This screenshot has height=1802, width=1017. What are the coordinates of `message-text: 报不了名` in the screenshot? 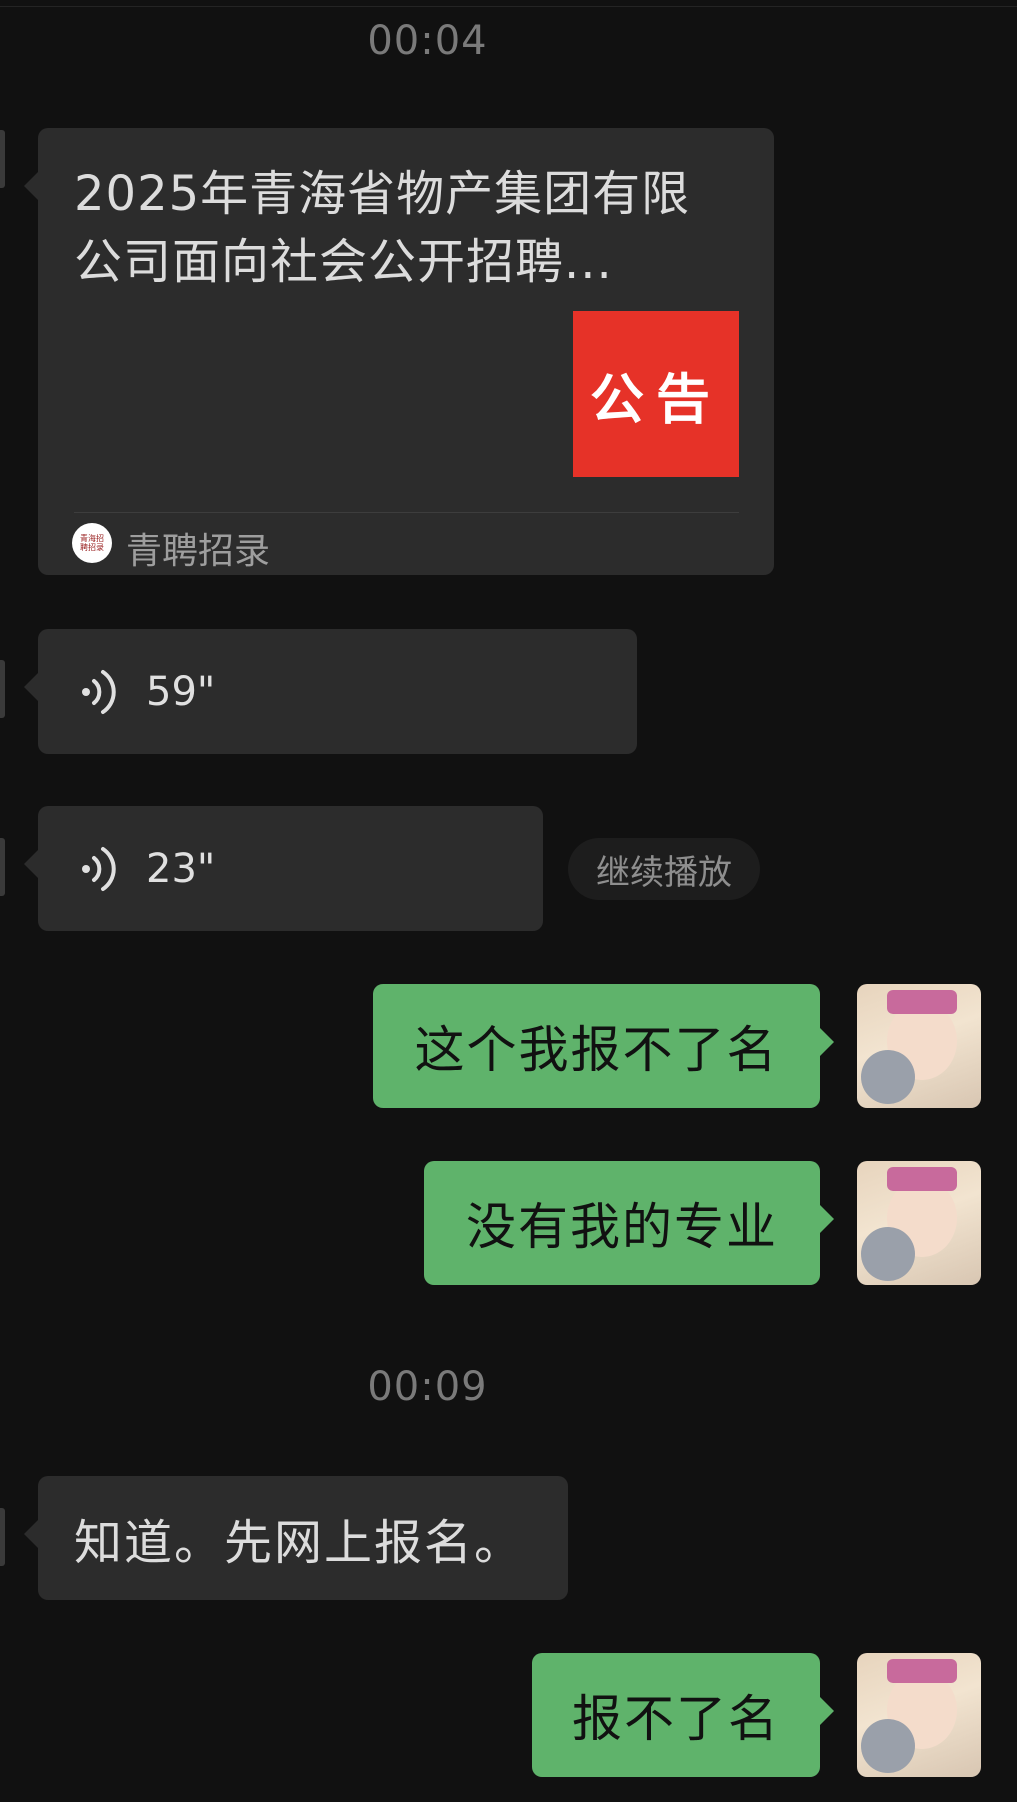 It's located at (676, 1719).